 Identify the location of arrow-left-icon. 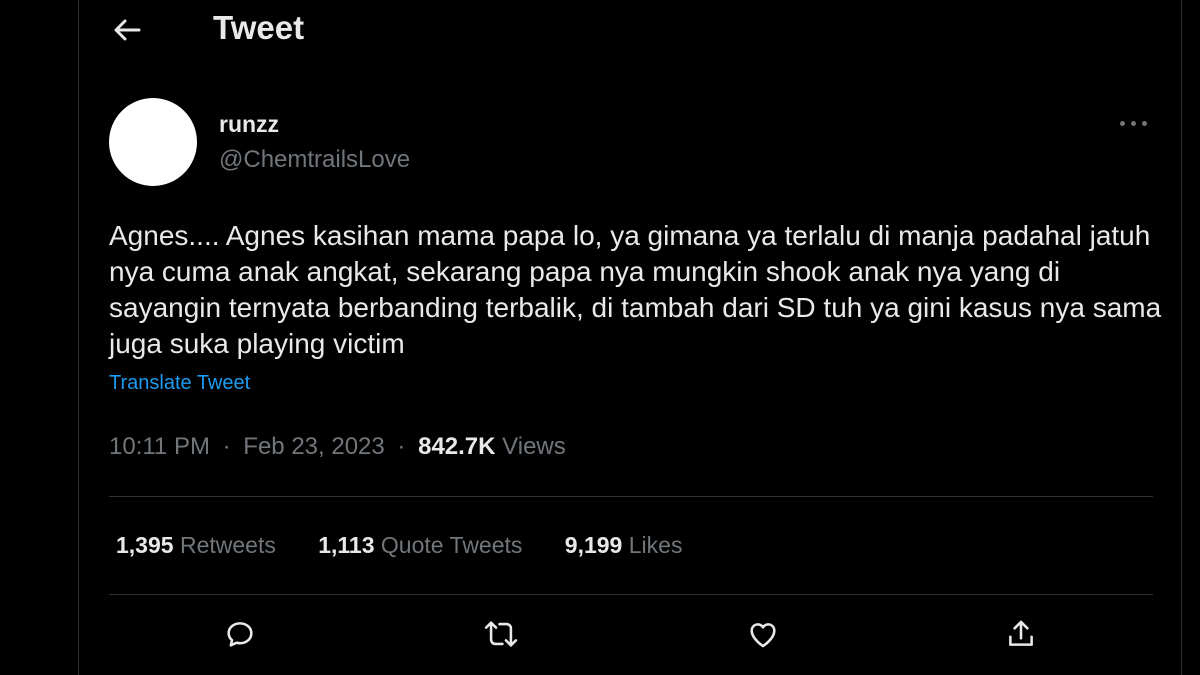
(127, 30).